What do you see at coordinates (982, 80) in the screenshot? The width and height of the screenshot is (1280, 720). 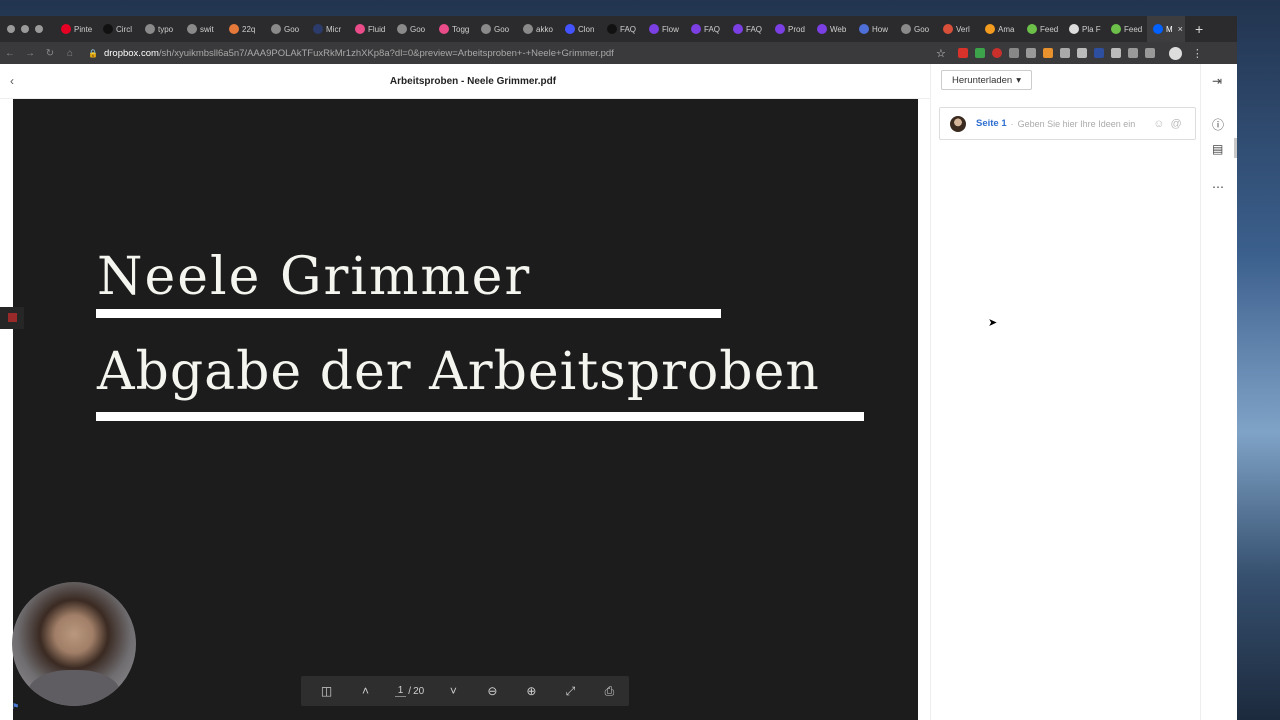 I see `download-label: Herunterladen` at bounding box center [982, 80].